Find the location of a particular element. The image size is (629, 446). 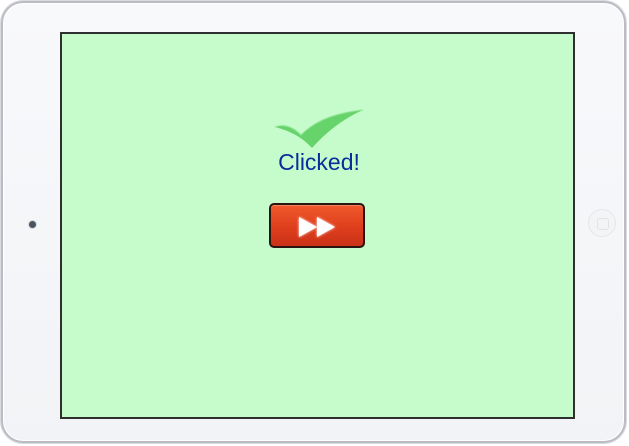

fast-forward-button is located at coordinates (317, 225).